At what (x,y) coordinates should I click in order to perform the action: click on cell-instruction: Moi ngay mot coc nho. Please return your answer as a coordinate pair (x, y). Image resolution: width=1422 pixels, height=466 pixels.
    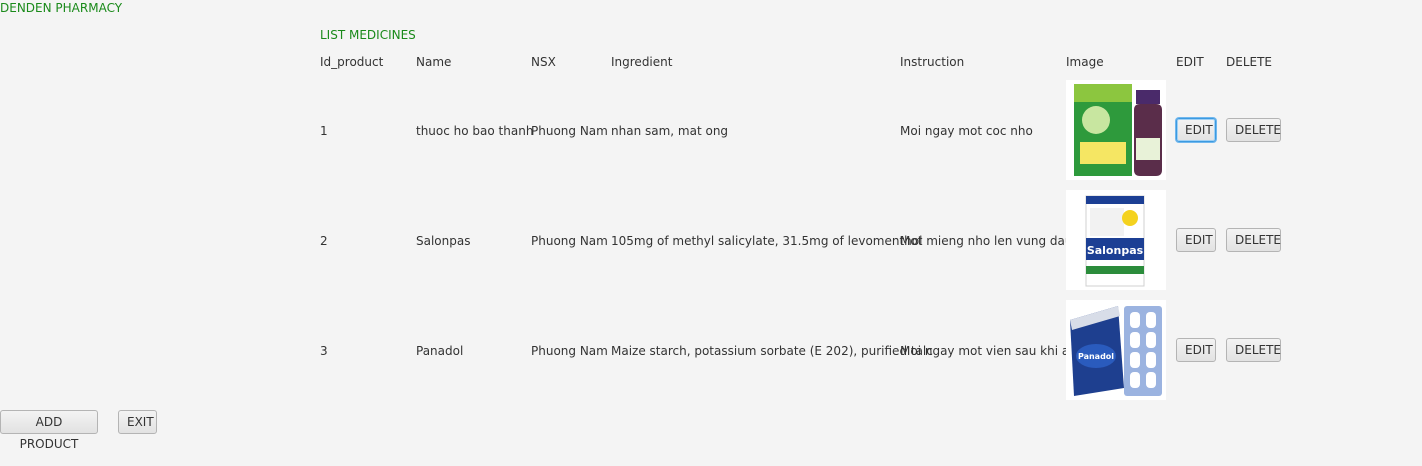
    Looking at the image, I should click on (966, 131).